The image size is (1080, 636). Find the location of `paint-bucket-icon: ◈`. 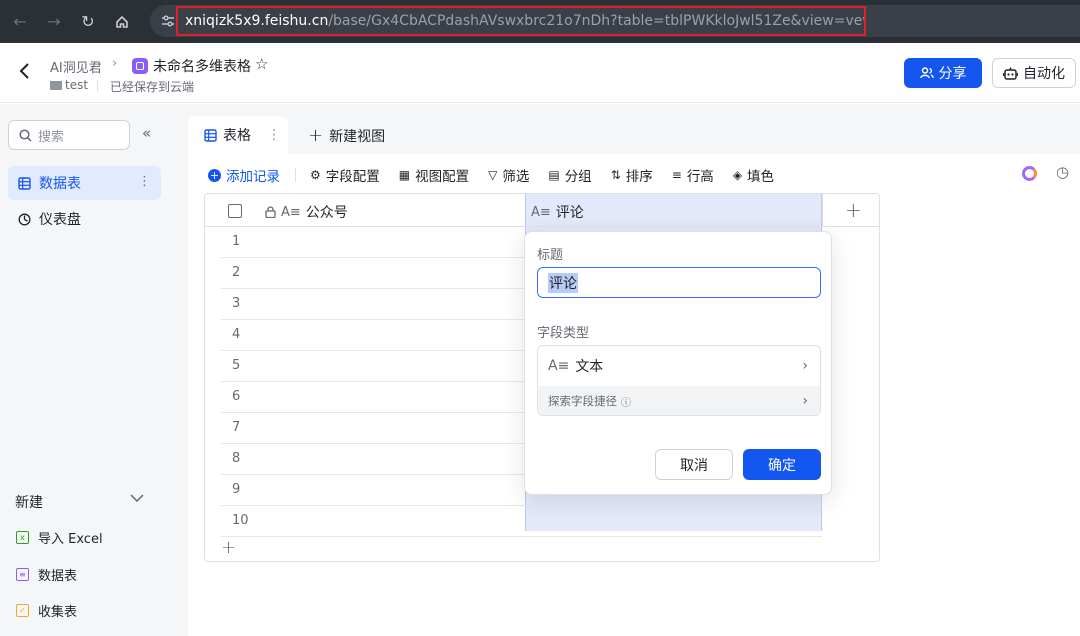

paint-bucket-icon: ◈ is located at coordinates (737, 175).